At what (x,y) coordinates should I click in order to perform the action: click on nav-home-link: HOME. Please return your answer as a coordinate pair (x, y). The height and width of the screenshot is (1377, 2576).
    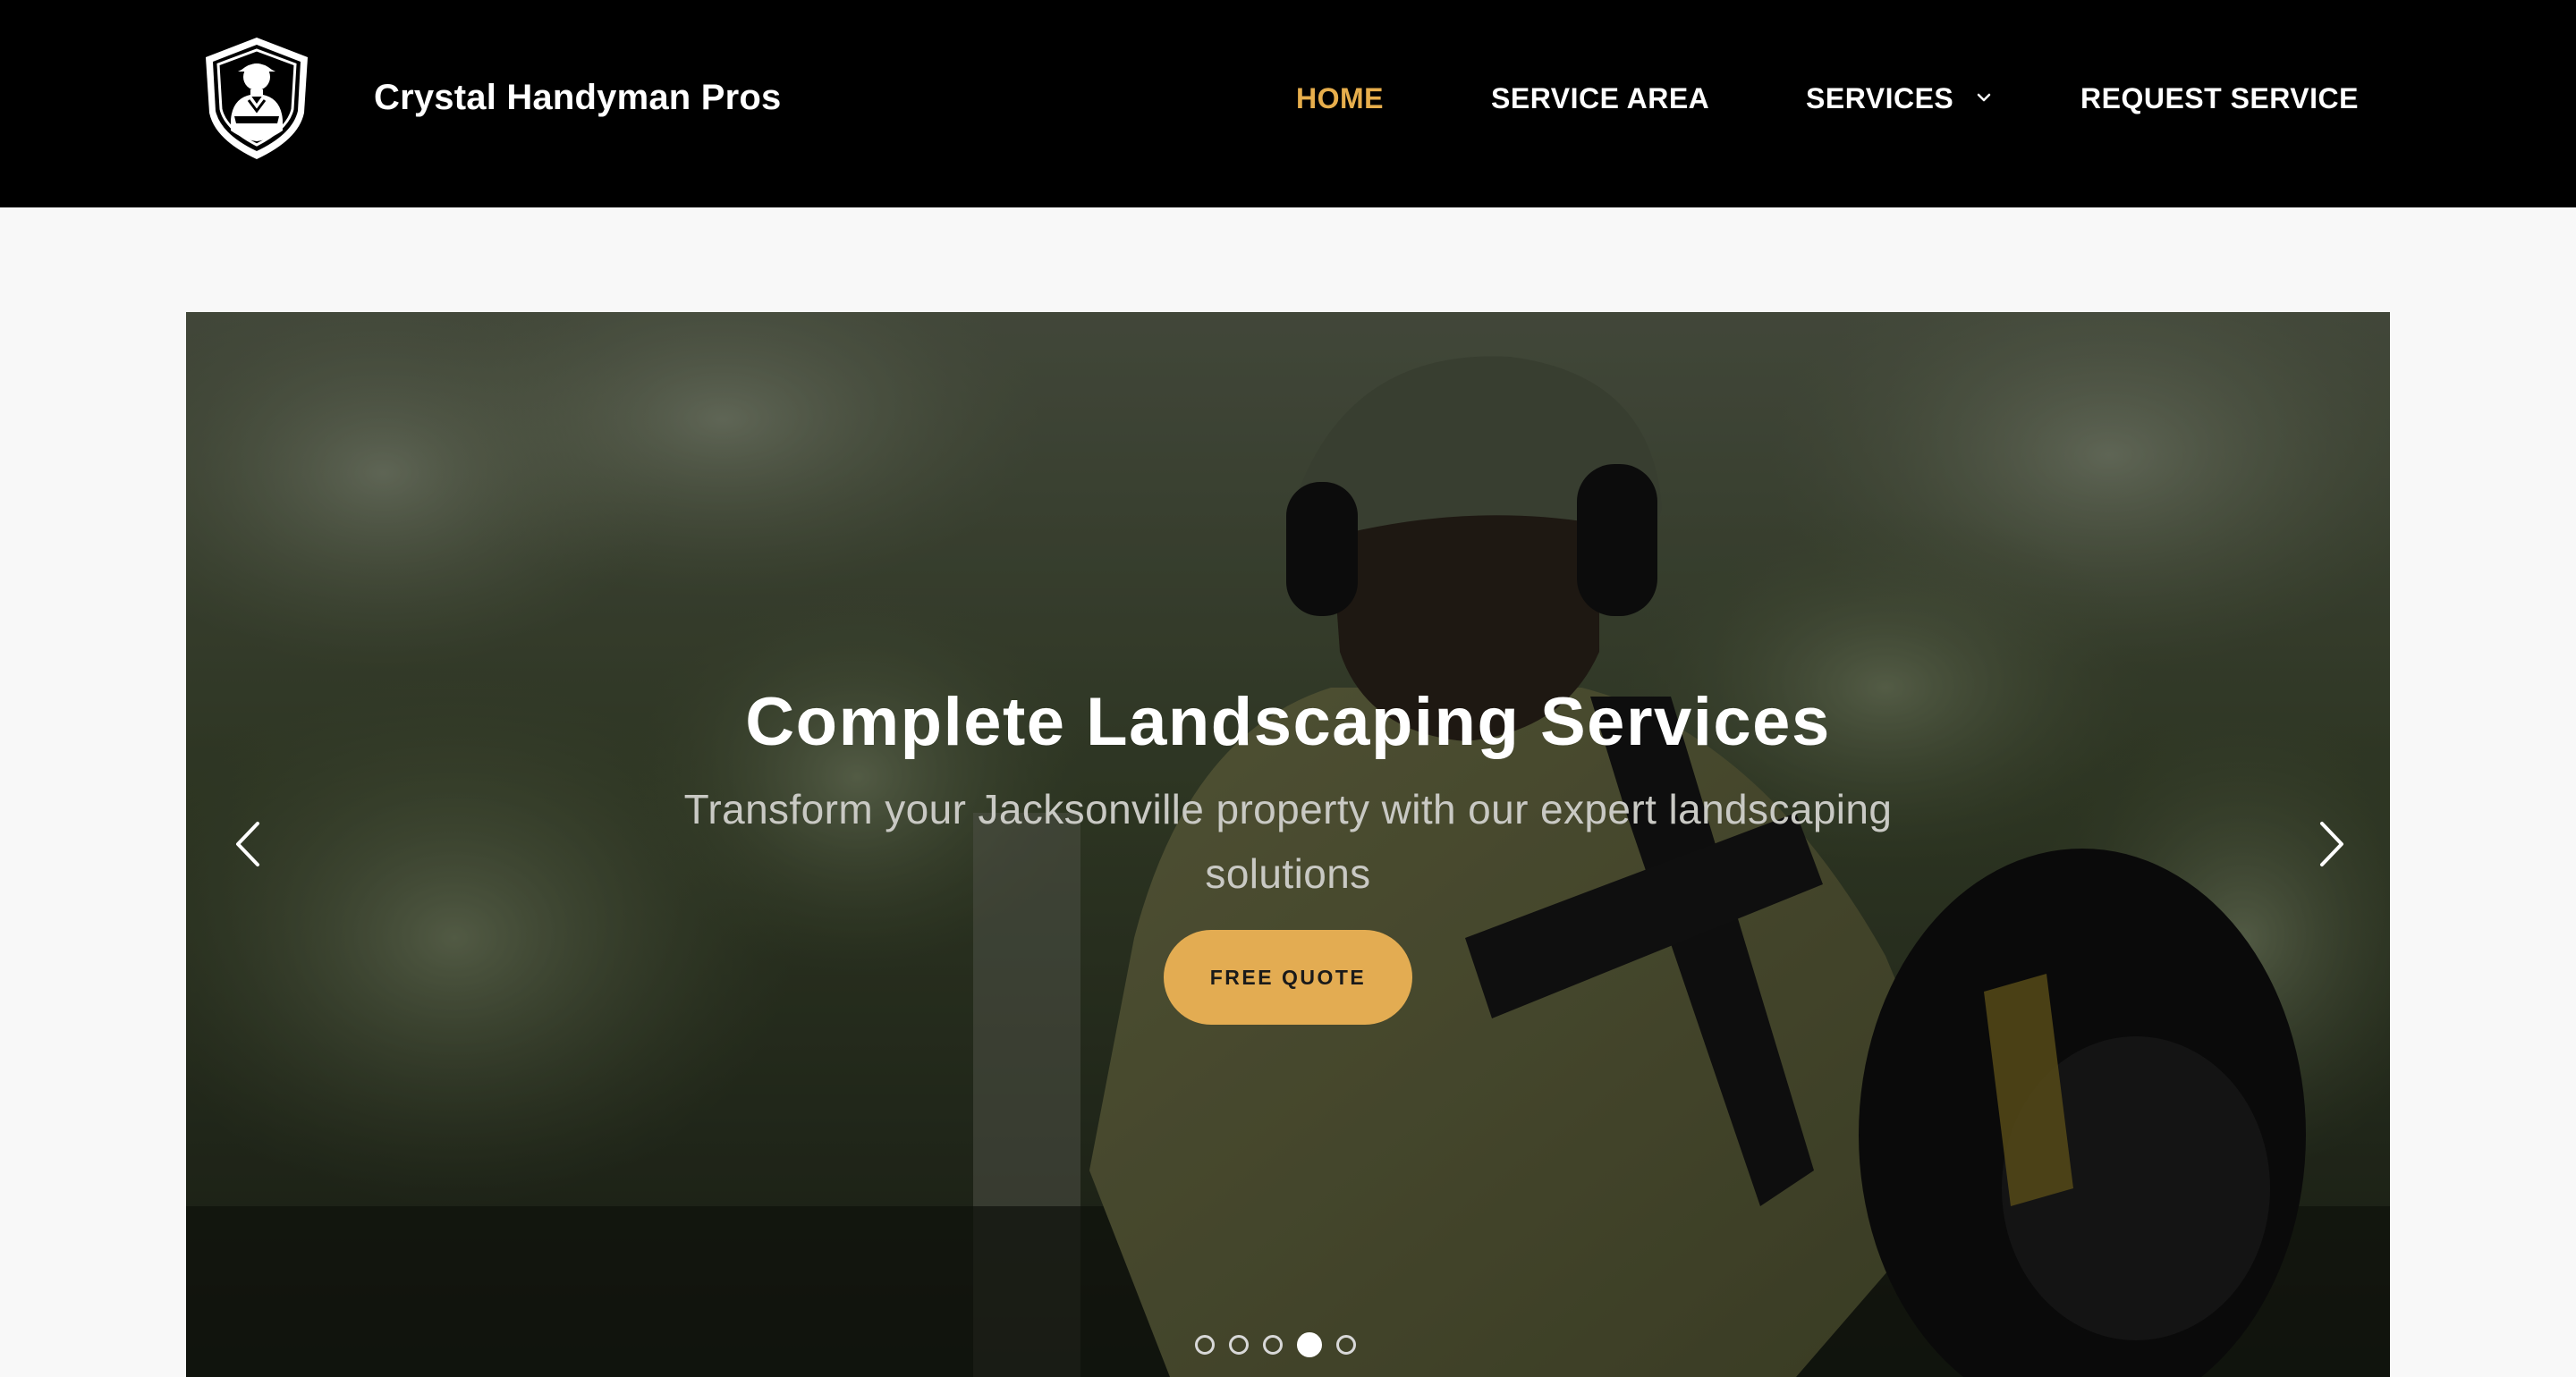
    Looking at the image, I should click on (1340, 98).